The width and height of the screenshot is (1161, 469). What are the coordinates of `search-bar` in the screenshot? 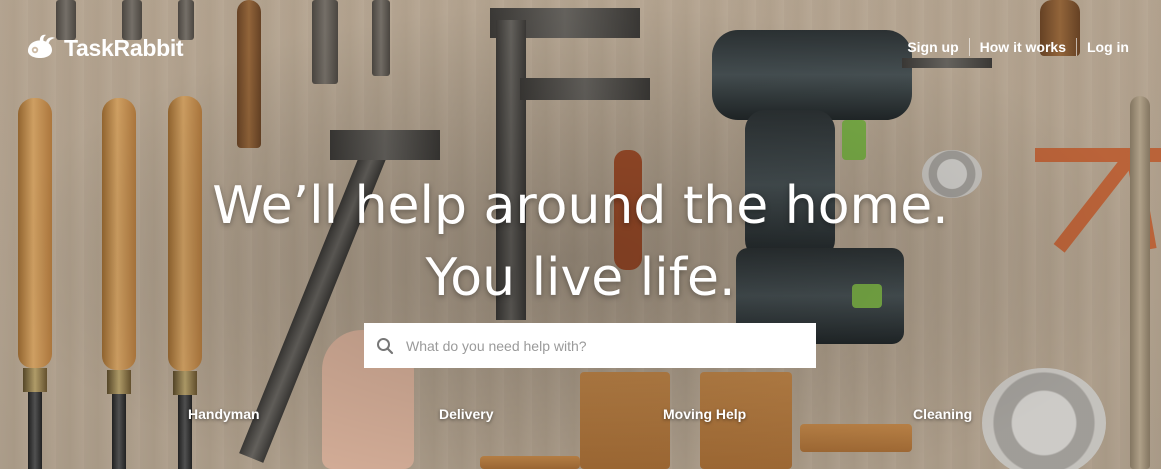 It's located at (590, 345).